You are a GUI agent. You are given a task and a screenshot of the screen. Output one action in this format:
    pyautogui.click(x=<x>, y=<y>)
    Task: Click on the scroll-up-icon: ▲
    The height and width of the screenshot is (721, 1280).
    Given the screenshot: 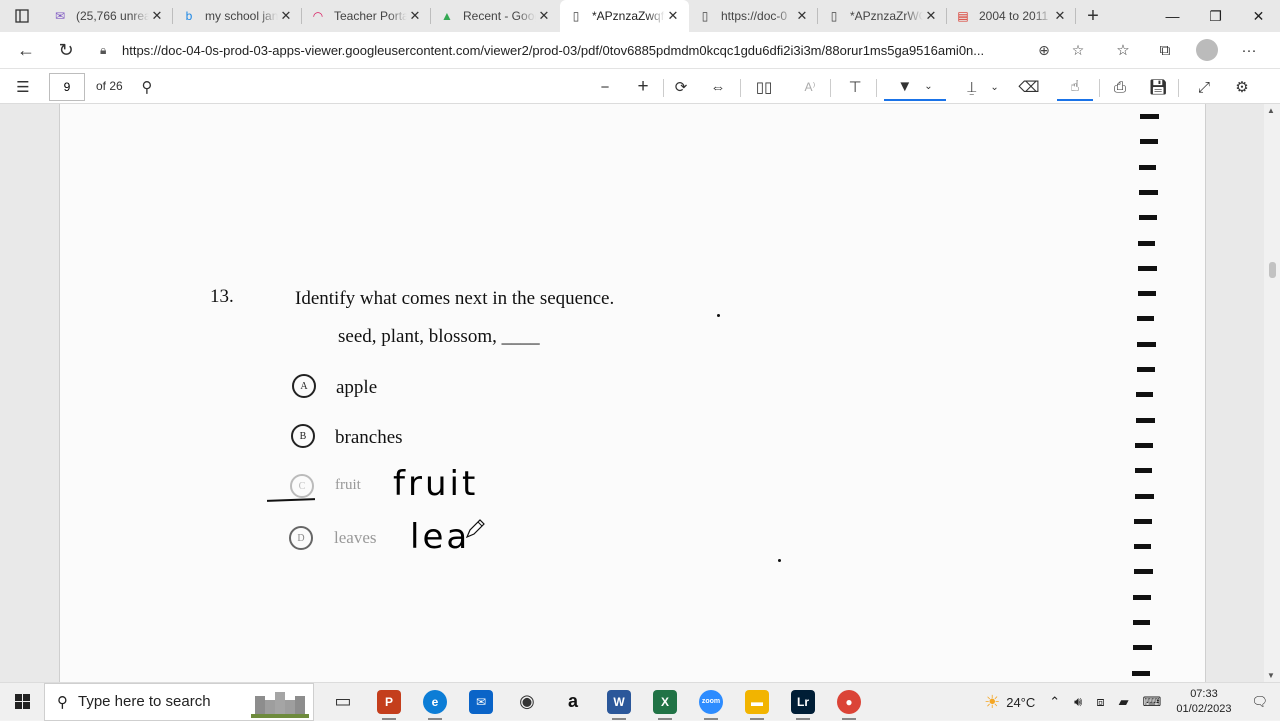 What is the action you would take?
    pyautogui.click(x=1271, y=110)
    